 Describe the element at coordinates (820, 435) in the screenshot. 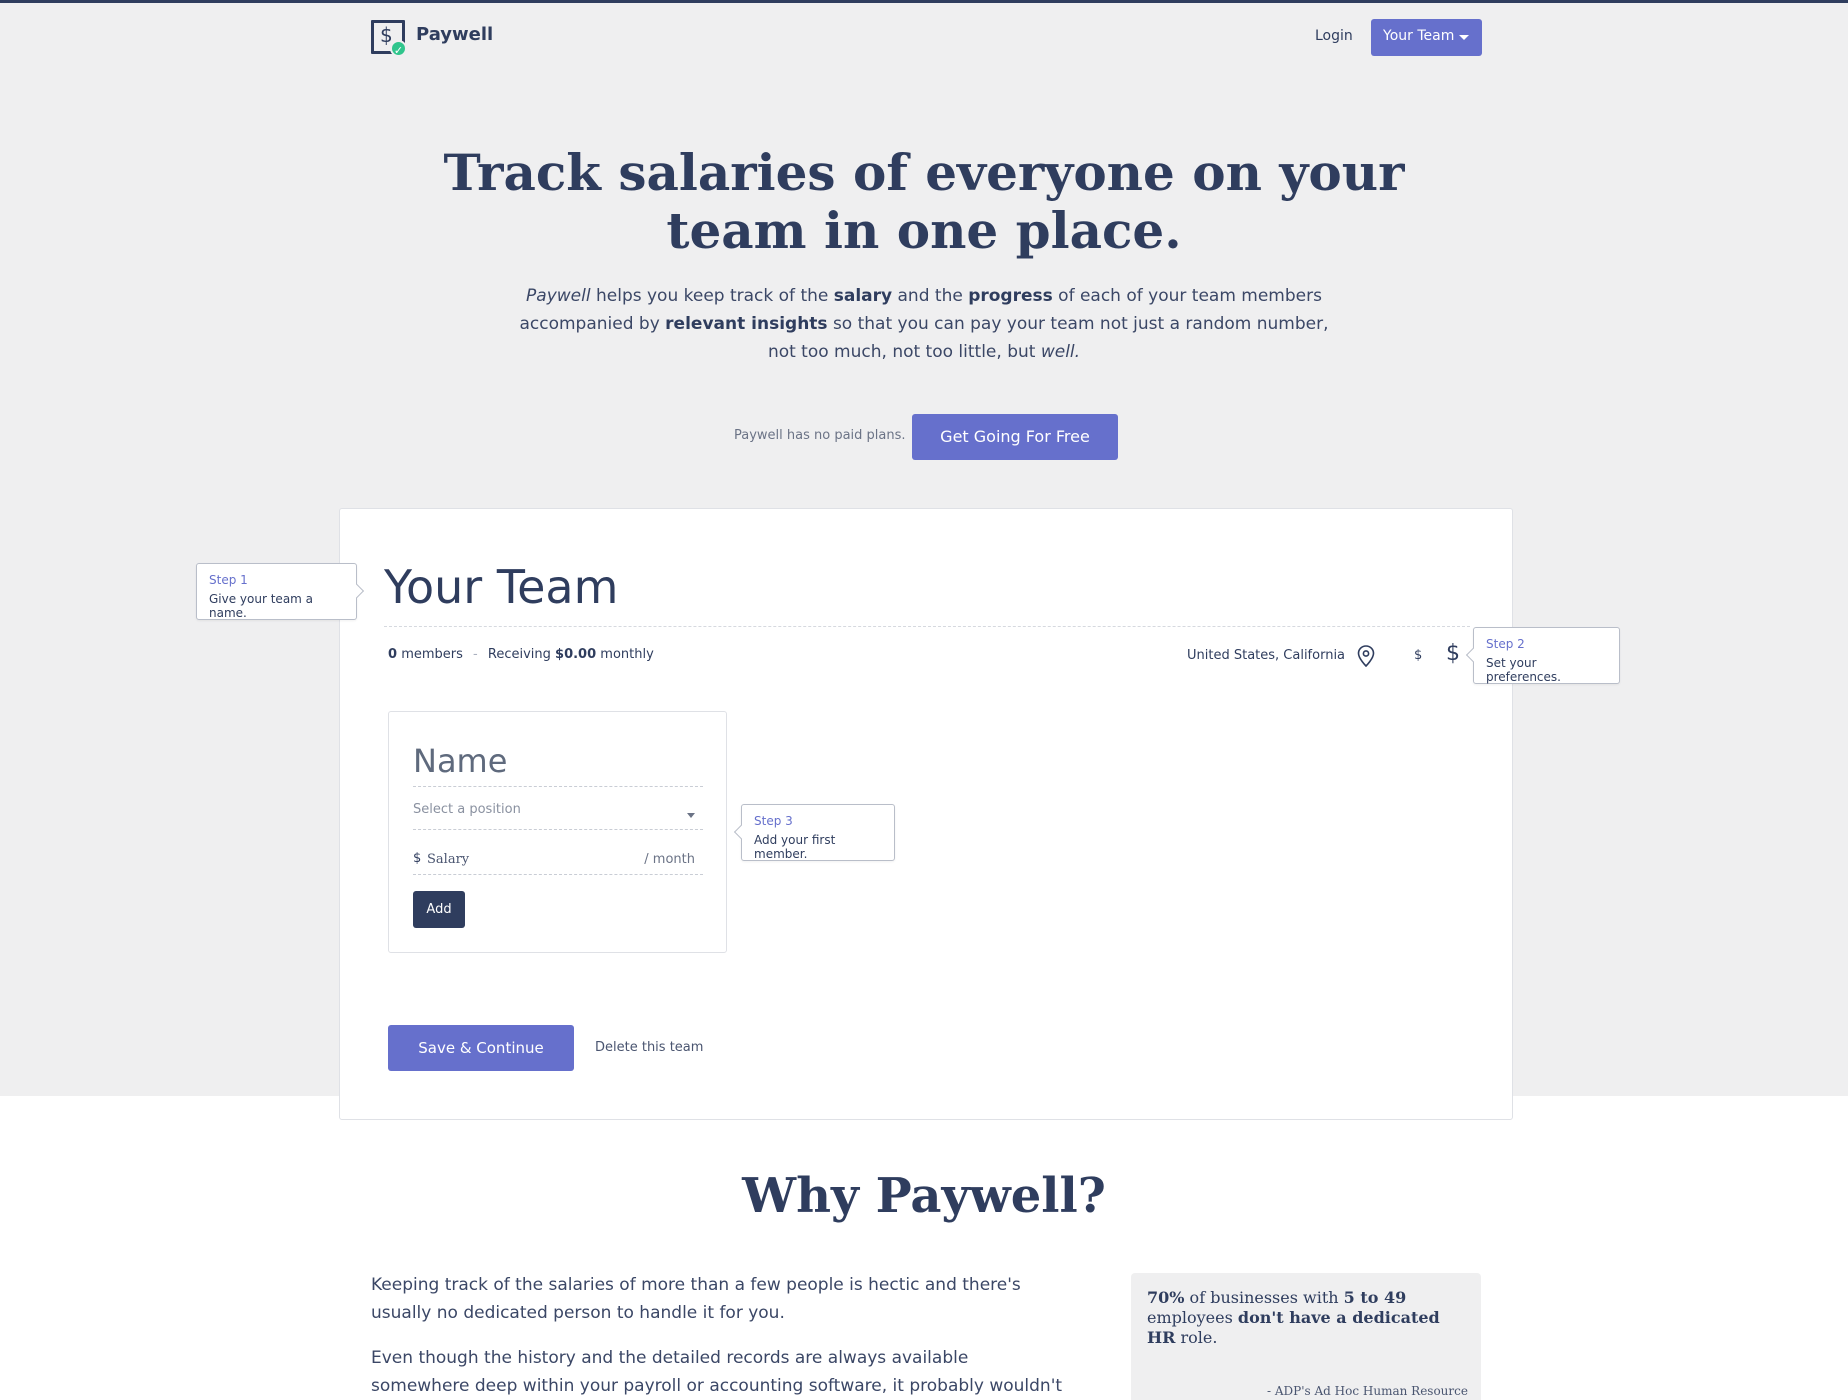

I see `no-paid-plans-note: Paywell has no paid plans.` at that location.